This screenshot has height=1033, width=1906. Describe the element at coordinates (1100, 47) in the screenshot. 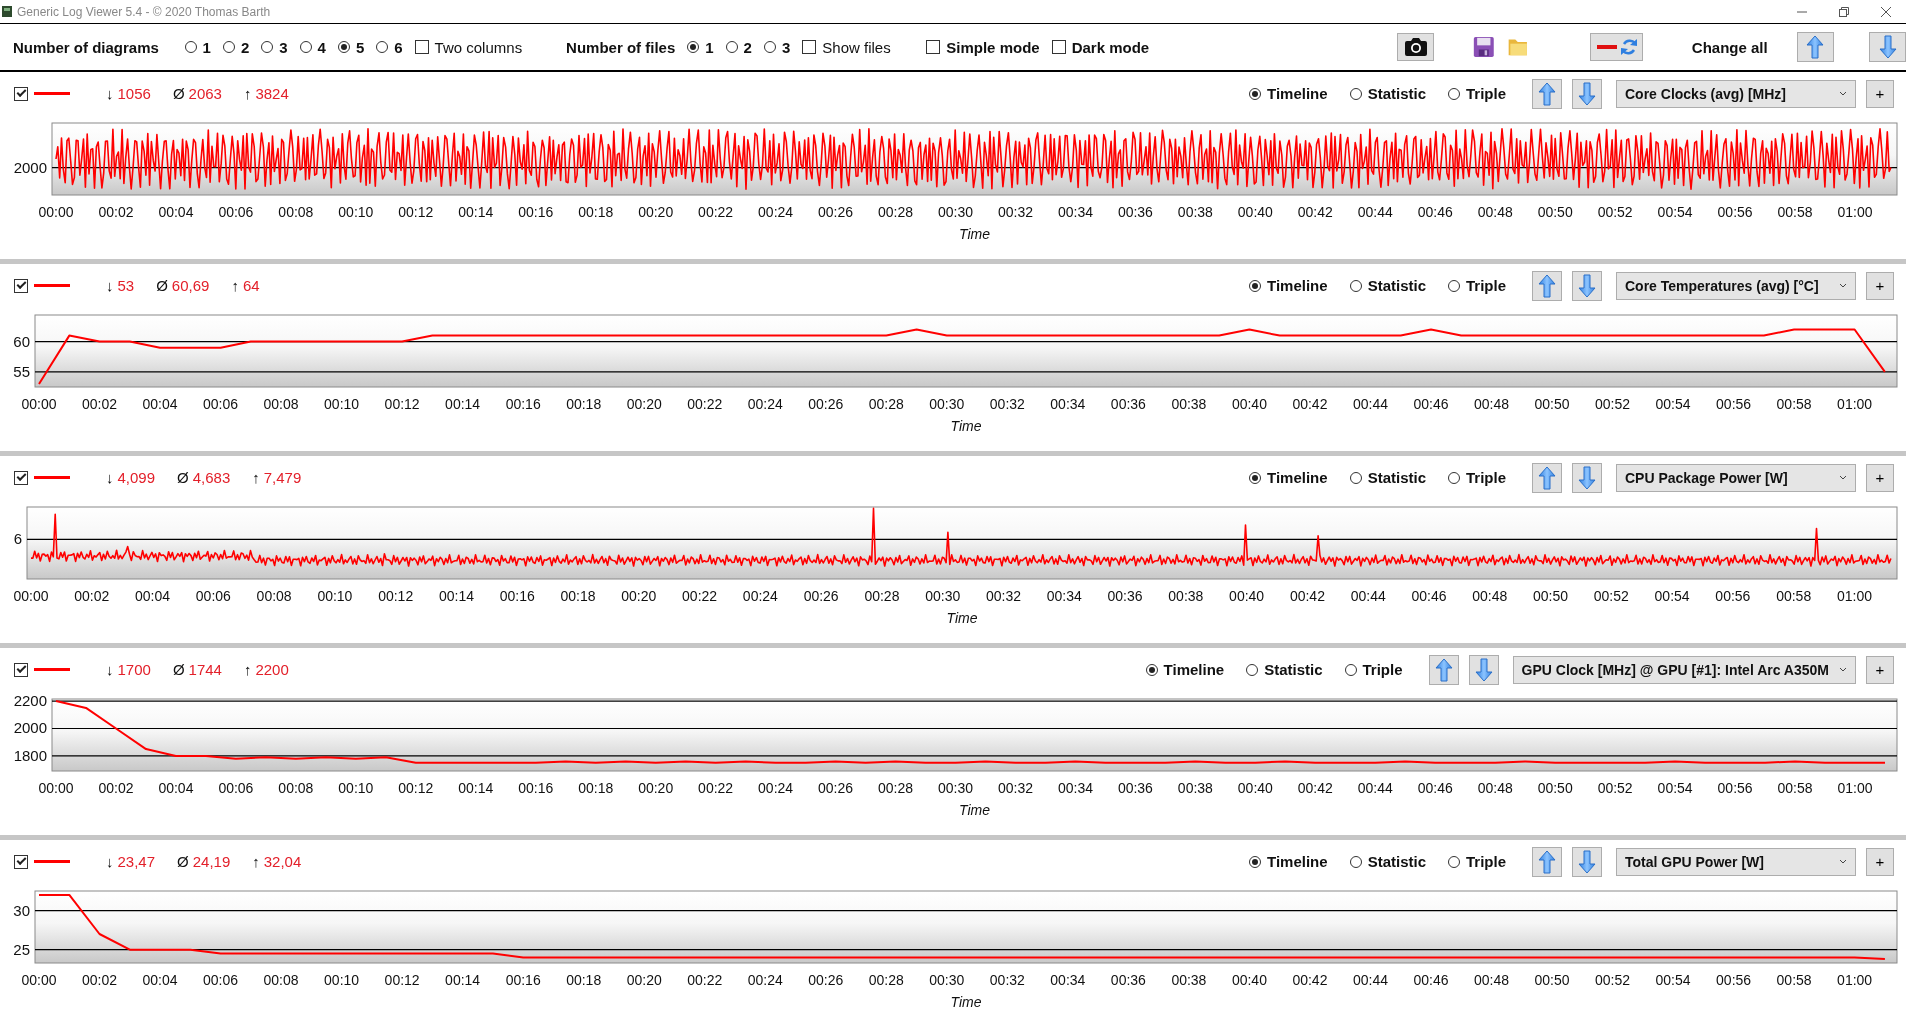

I see `checkbox-option: Dark mode` at that location.